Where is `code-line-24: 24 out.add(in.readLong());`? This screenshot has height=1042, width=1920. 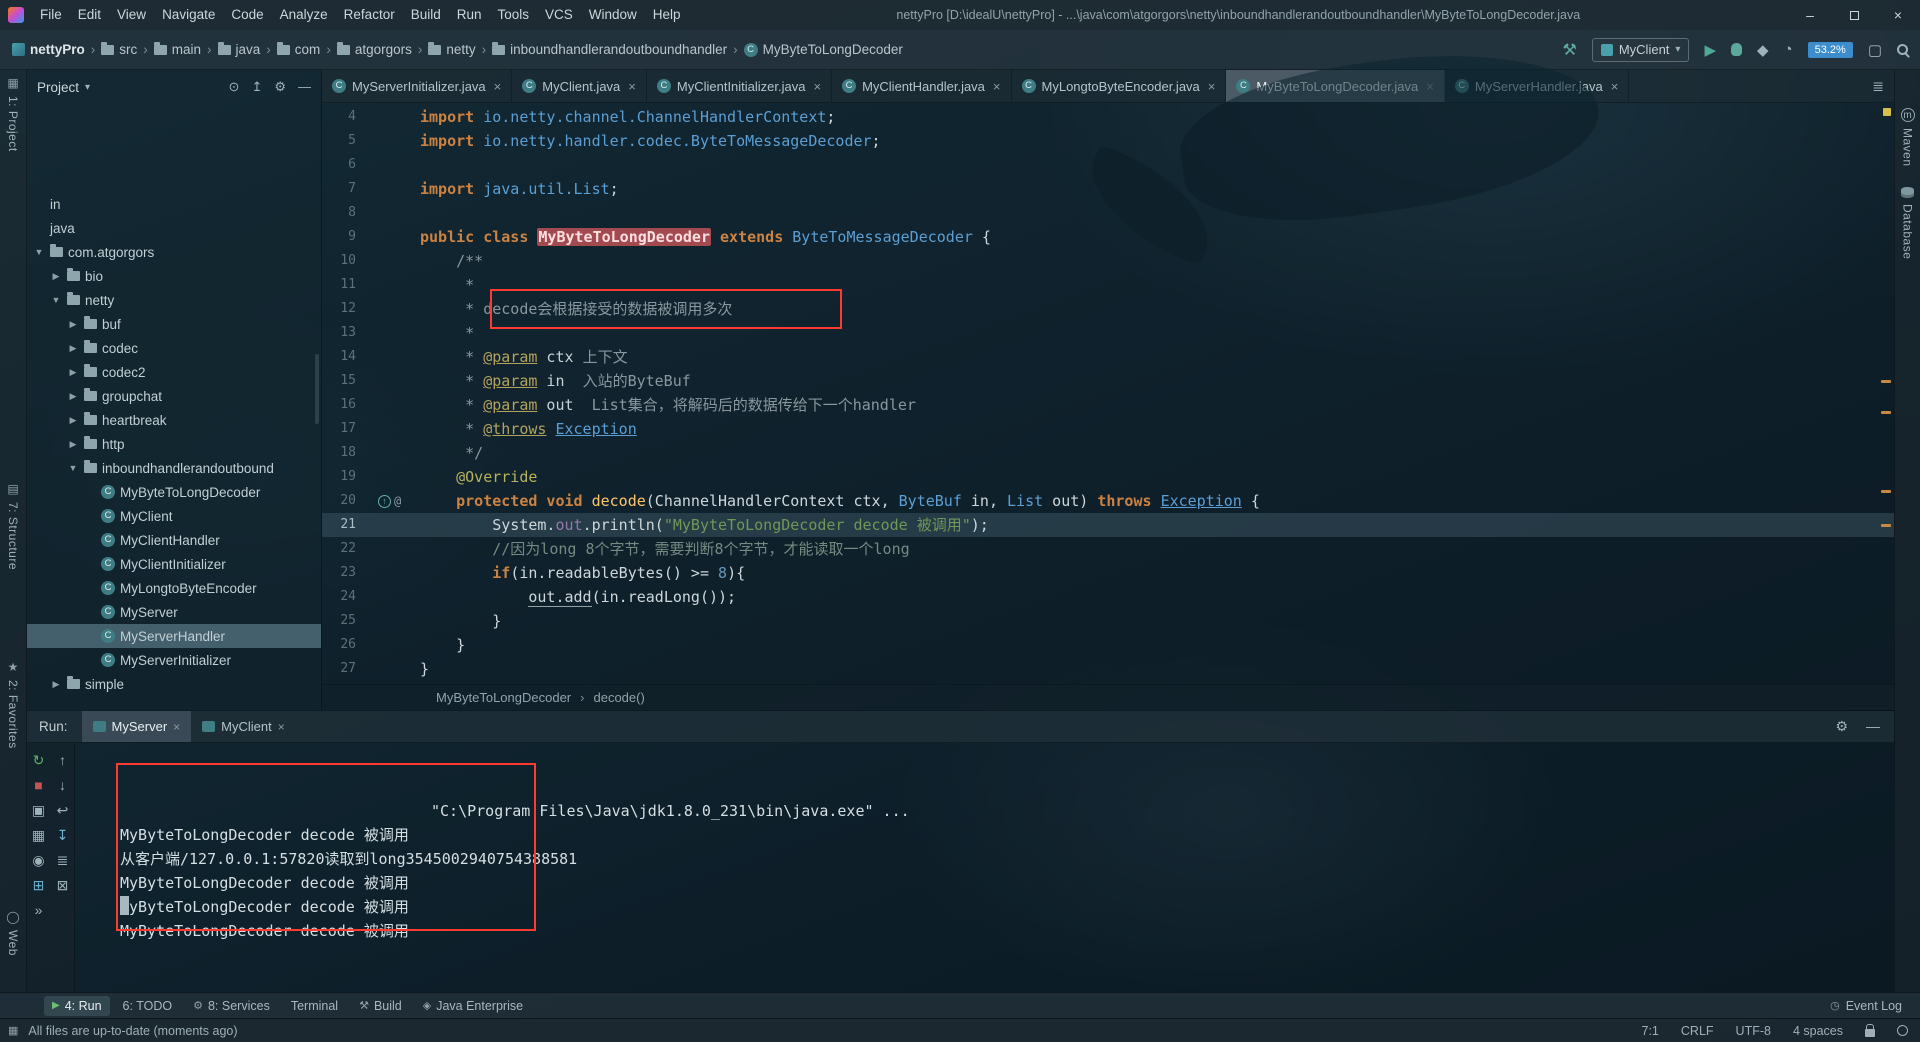 code-line-24: 24 out.add(in.readLong()); is located at coordinates (1108, 597).